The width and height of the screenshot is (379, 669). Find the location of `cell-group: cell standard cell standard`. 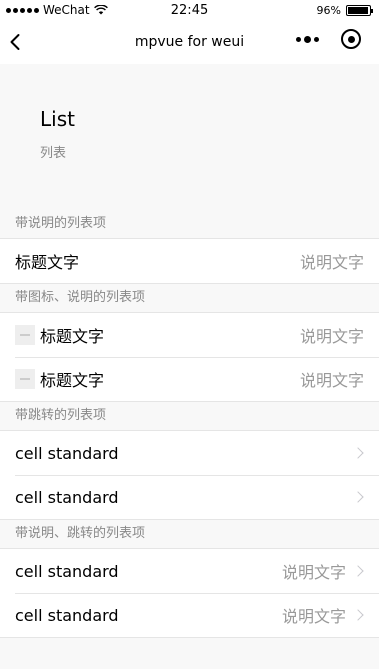

cell-group: cell standard cell standard is located at coordinates (189, 475).